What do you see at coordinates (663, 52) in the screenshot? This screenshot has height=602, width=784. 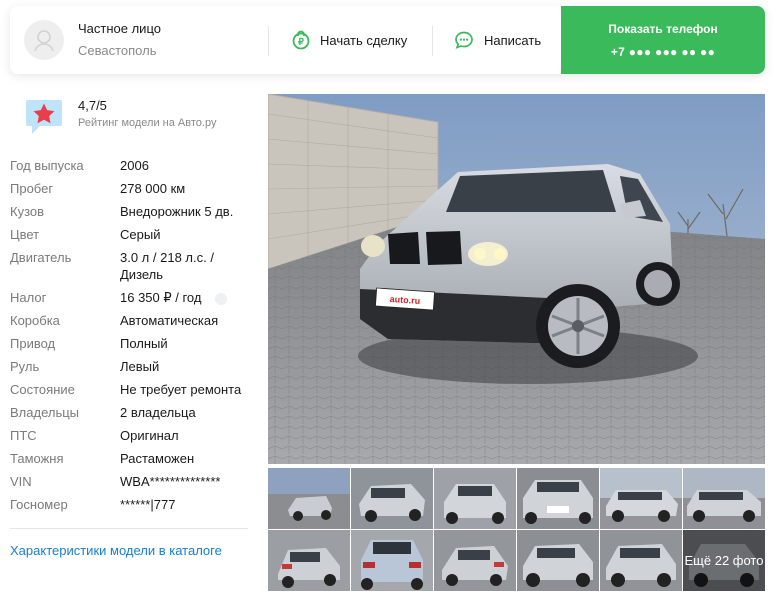 I see `masked-phone-number: +7 ●●● ●●● ●● ●●` at bounding box center [663, 52].